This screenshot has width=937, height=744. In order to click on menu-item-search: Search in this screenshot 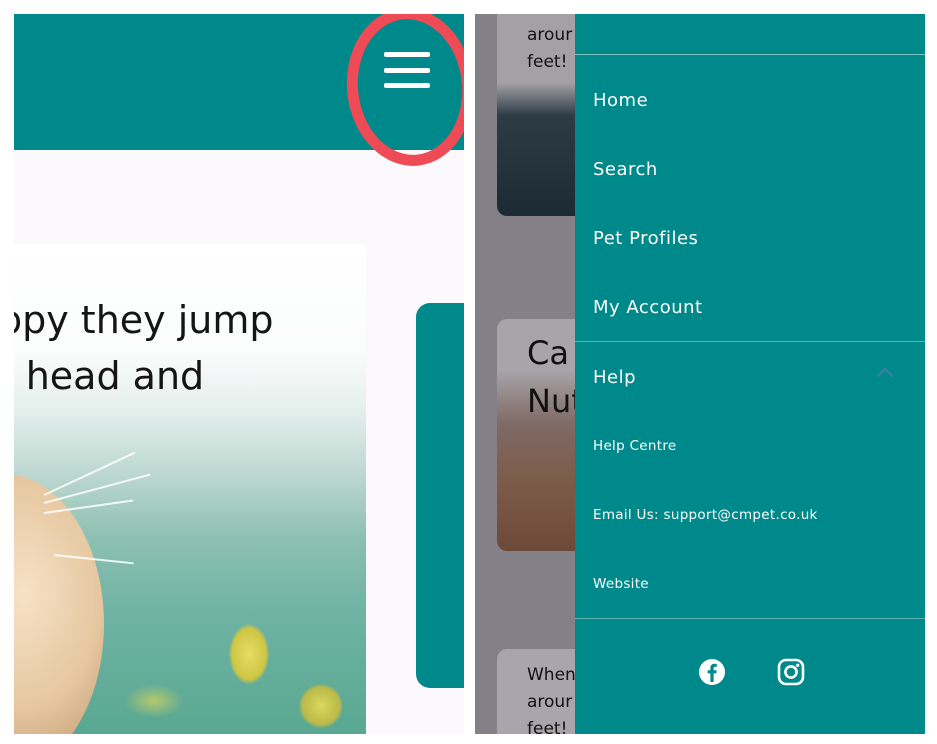, I will do `click(625, 169)`.